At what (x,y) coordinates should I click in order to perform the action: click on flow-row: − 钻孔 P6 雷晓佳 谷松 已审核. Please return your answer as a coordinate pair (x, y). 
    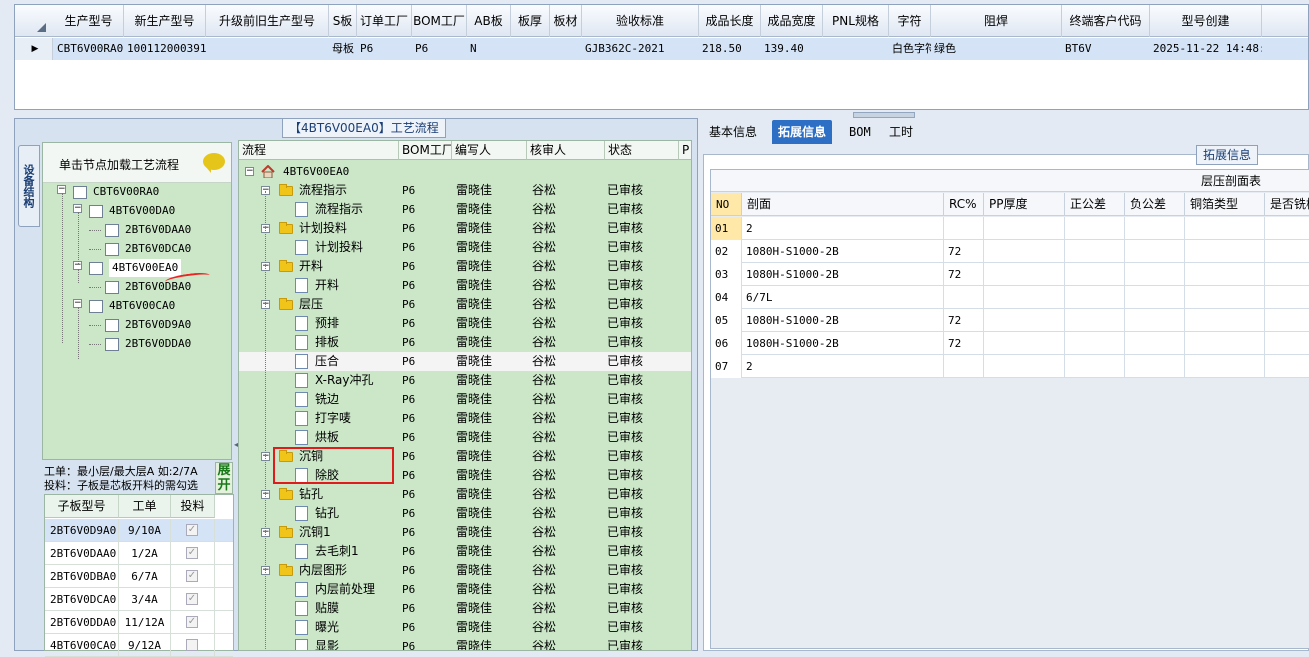
    Looking at the image, I should click on (465, 494).